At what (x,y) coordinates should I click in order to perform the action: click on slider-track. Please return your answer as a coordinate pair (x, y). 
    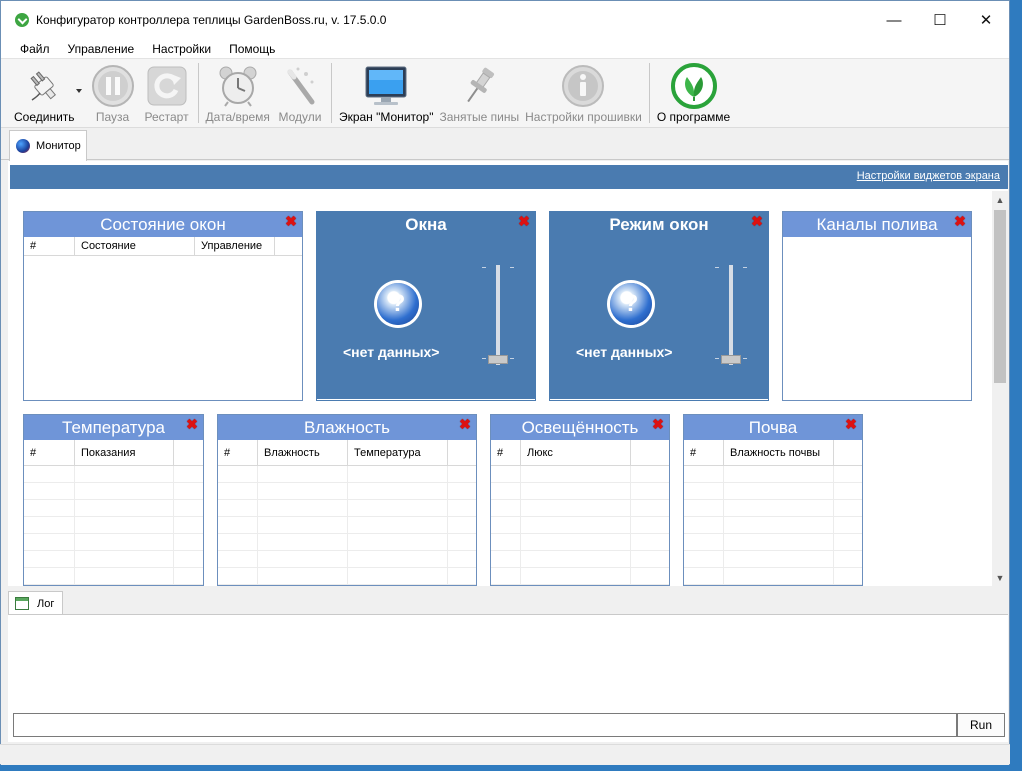
    Looking at the image, I should click on (731, 315).